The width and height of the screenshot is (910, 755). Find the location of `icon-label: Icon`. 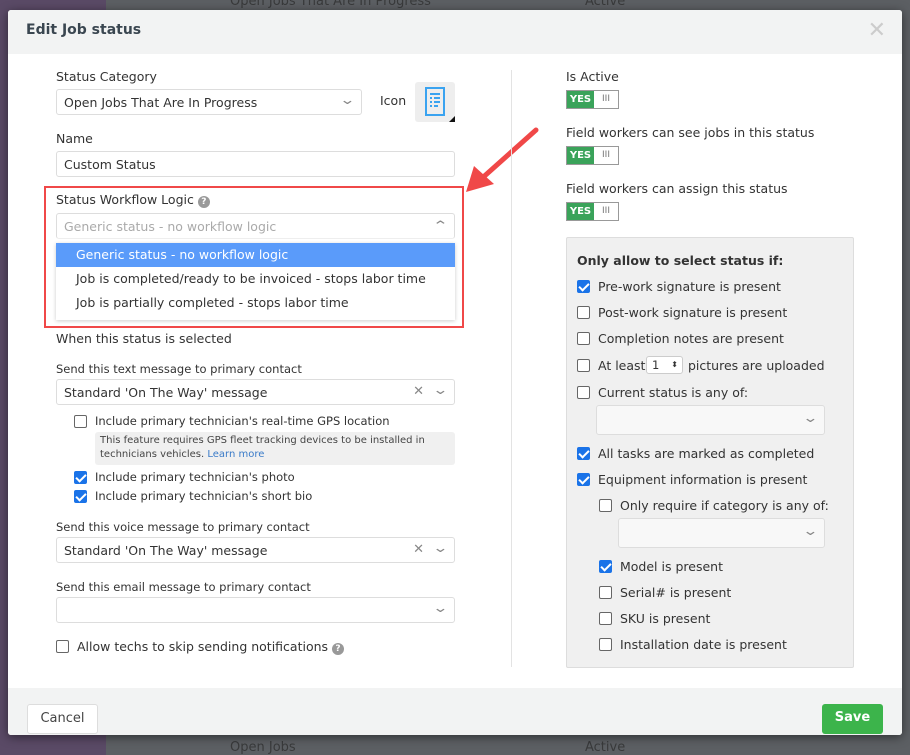

icon-label: Icon is located at coordinates (393, 100).